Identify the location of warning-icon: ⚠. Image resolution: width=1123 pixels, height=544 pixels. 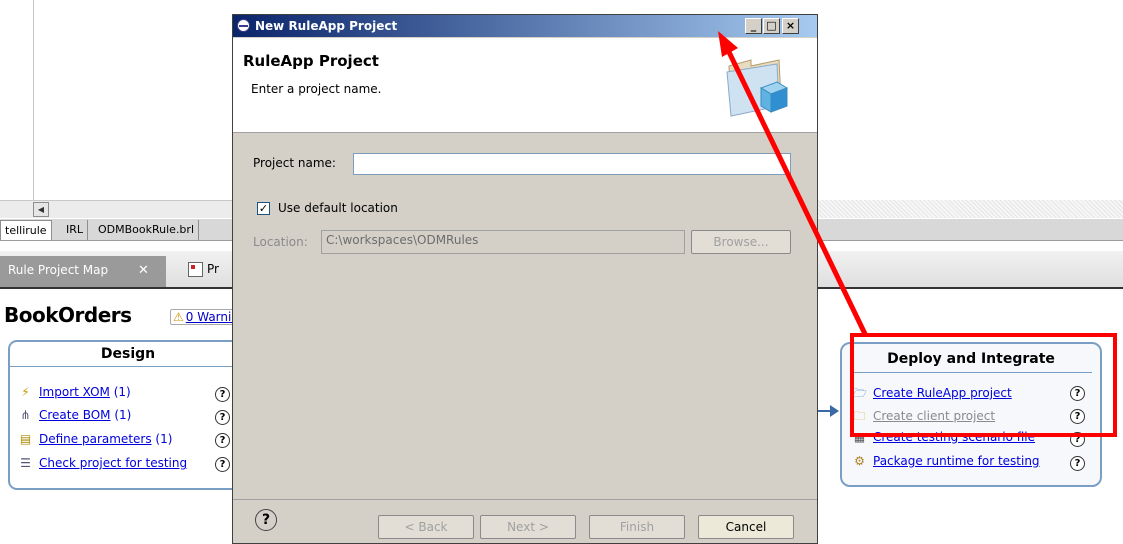
(178, 317).